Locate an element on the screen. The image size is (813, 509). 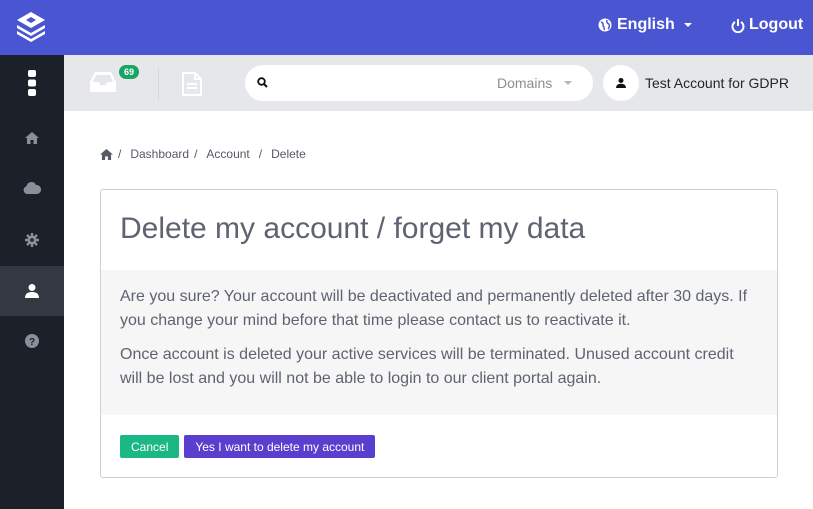
sidebar-item-account is located at coordinates (32, 291).